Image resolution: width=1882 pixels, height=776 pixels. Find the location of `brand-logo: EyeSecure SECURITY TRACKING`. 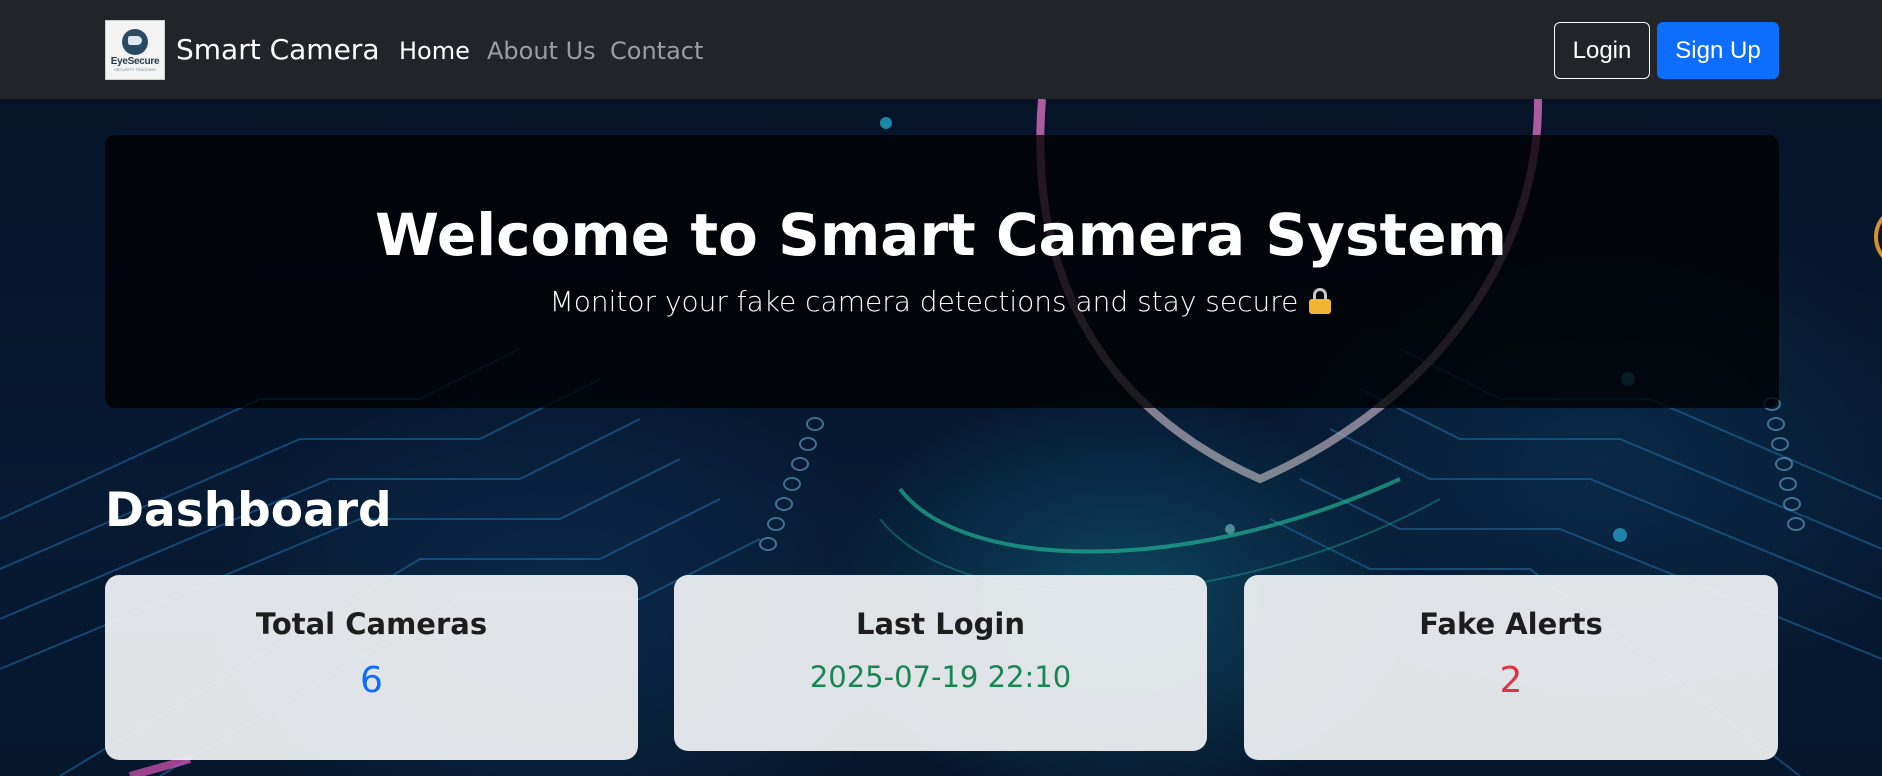

brand-logo: EyeSecure SECURITY TRACKING is located at coordinates (135, 50).